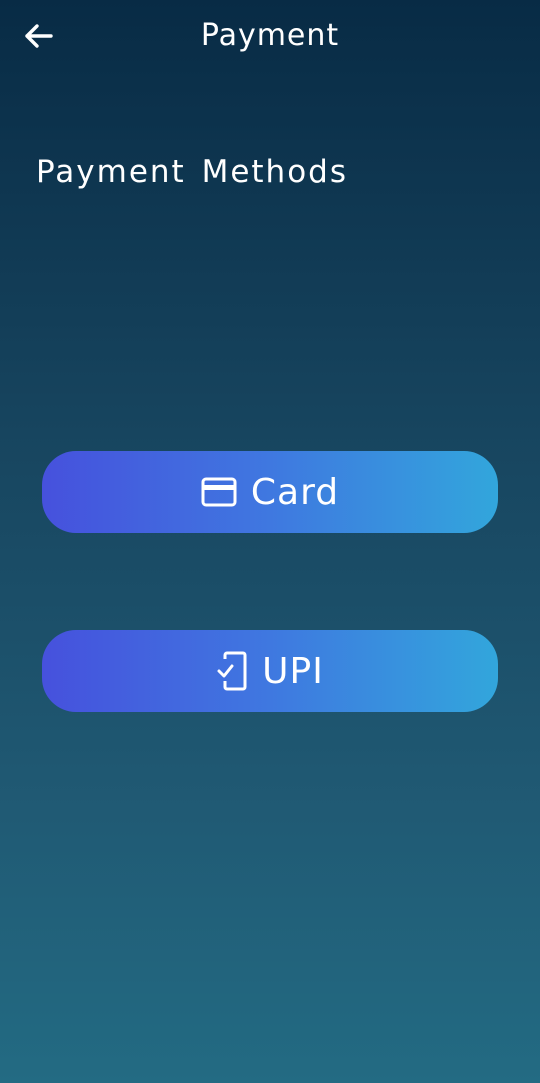 The width and height of the screenshot is (540, 1083). I want to click on card-button-label: Card, so click(295, 492).